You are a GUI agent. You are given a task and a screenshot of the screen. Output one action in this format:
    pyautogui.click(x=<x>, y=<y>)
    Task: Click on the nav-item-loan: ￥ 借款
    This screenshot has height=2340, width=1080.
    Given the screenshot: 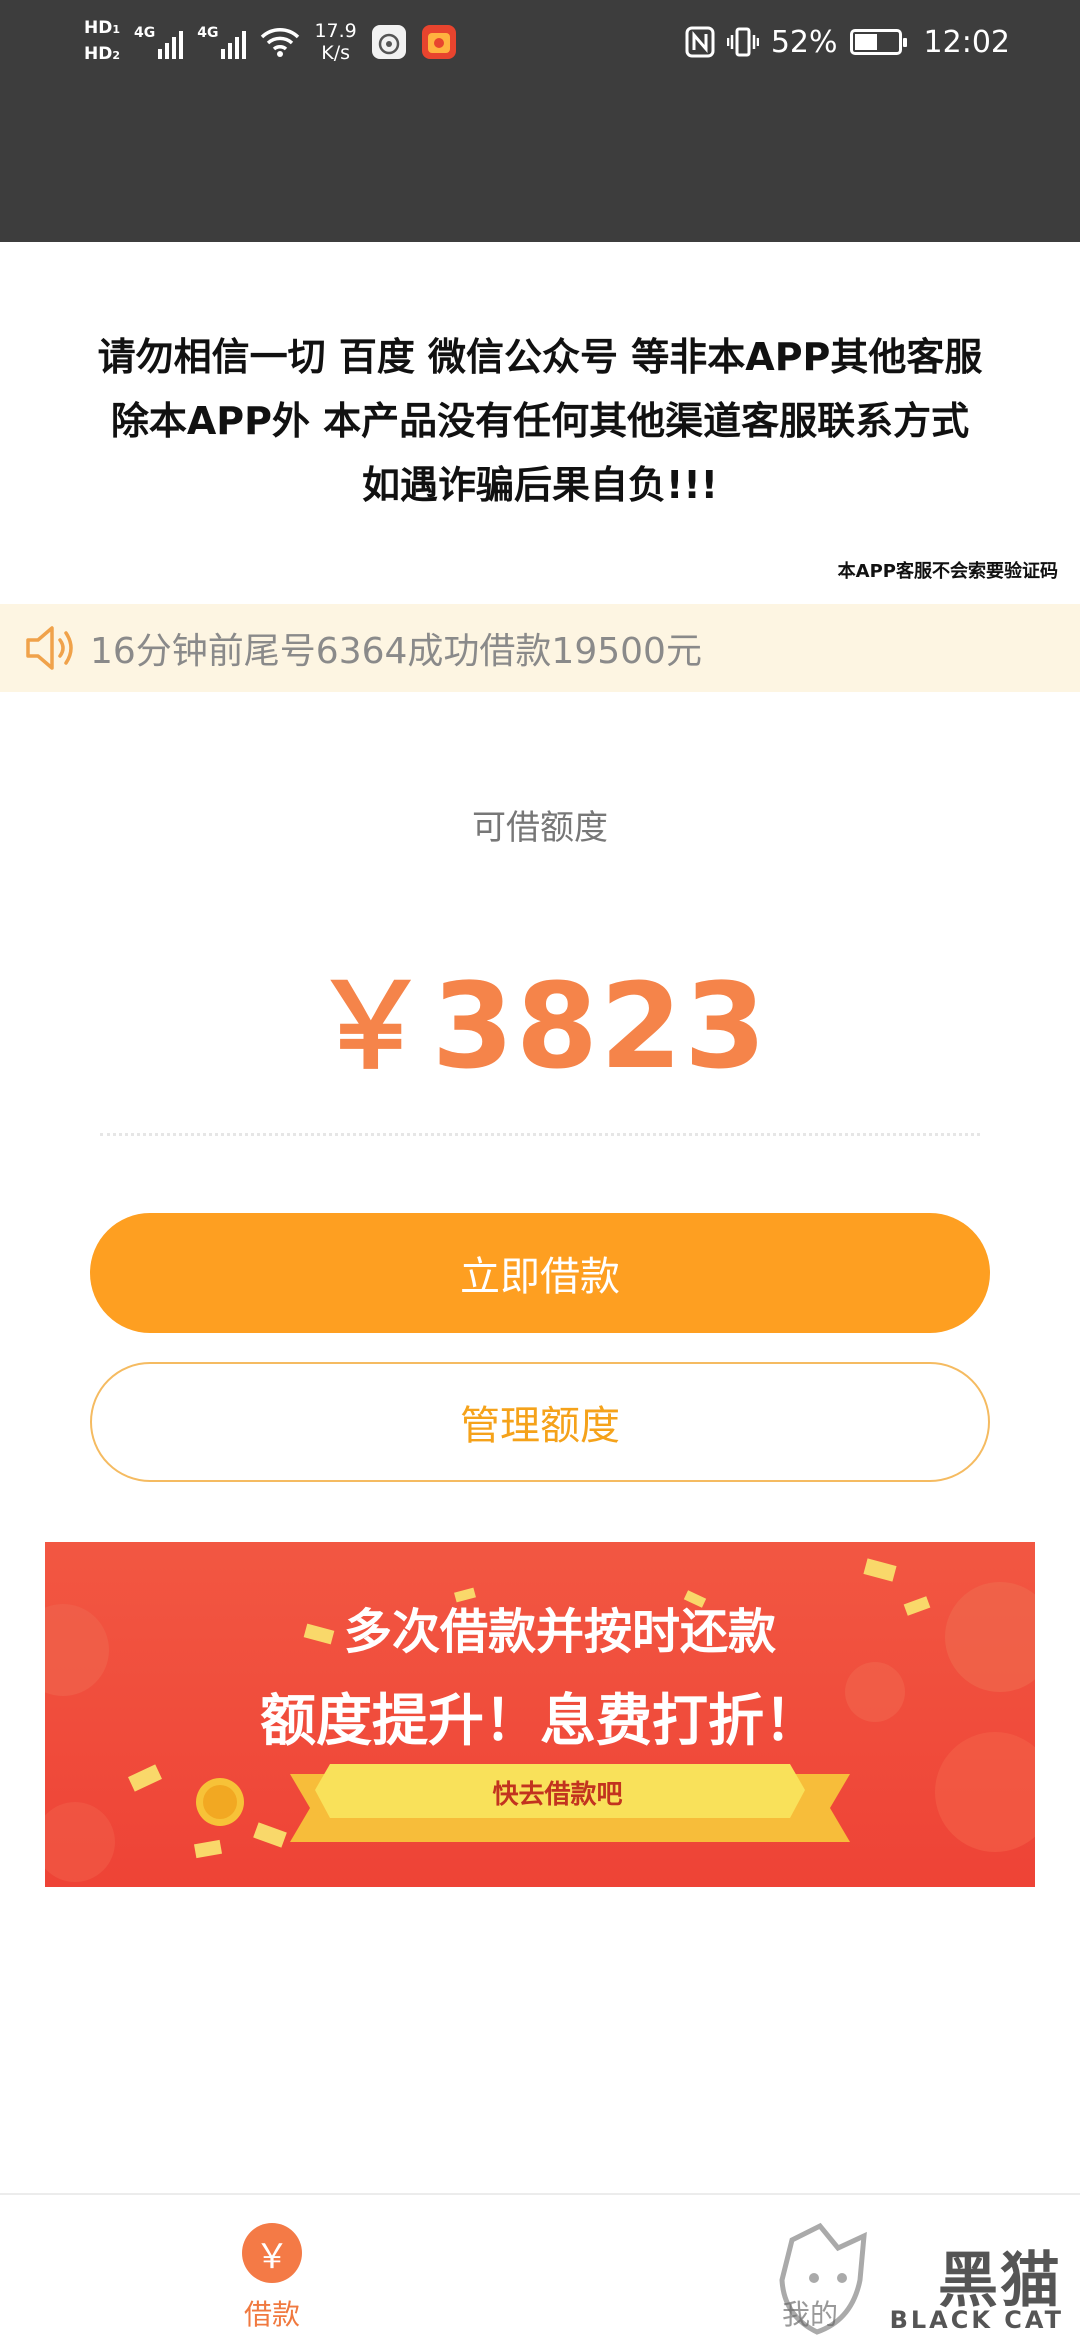 What is the action you would take?
    pyautogui.click(x=272, y=2278)
    